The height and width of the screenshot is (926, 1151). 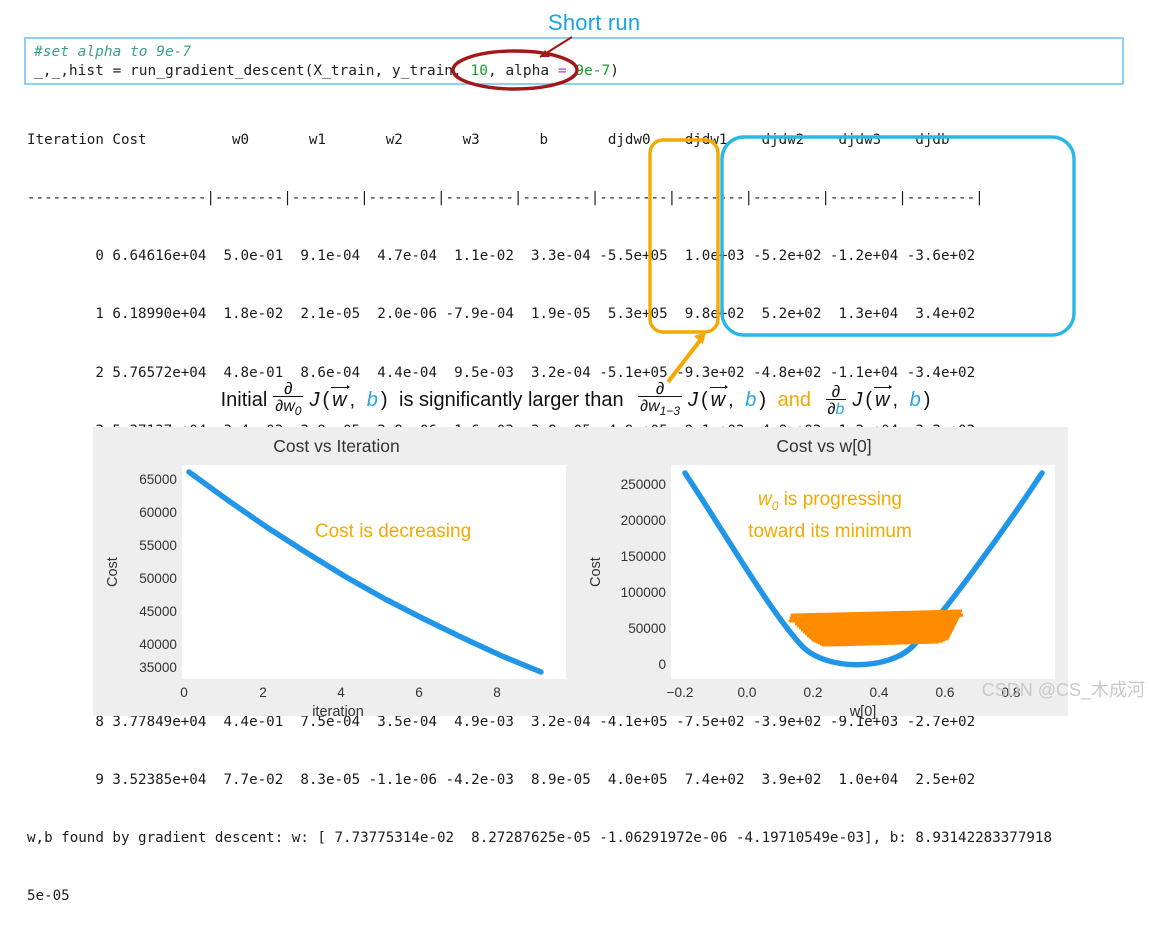 What do you see at coordinates (830, 531) in the screenshot?
I see `note-line-2: toward its minimum` at bounding box center [830, 531].